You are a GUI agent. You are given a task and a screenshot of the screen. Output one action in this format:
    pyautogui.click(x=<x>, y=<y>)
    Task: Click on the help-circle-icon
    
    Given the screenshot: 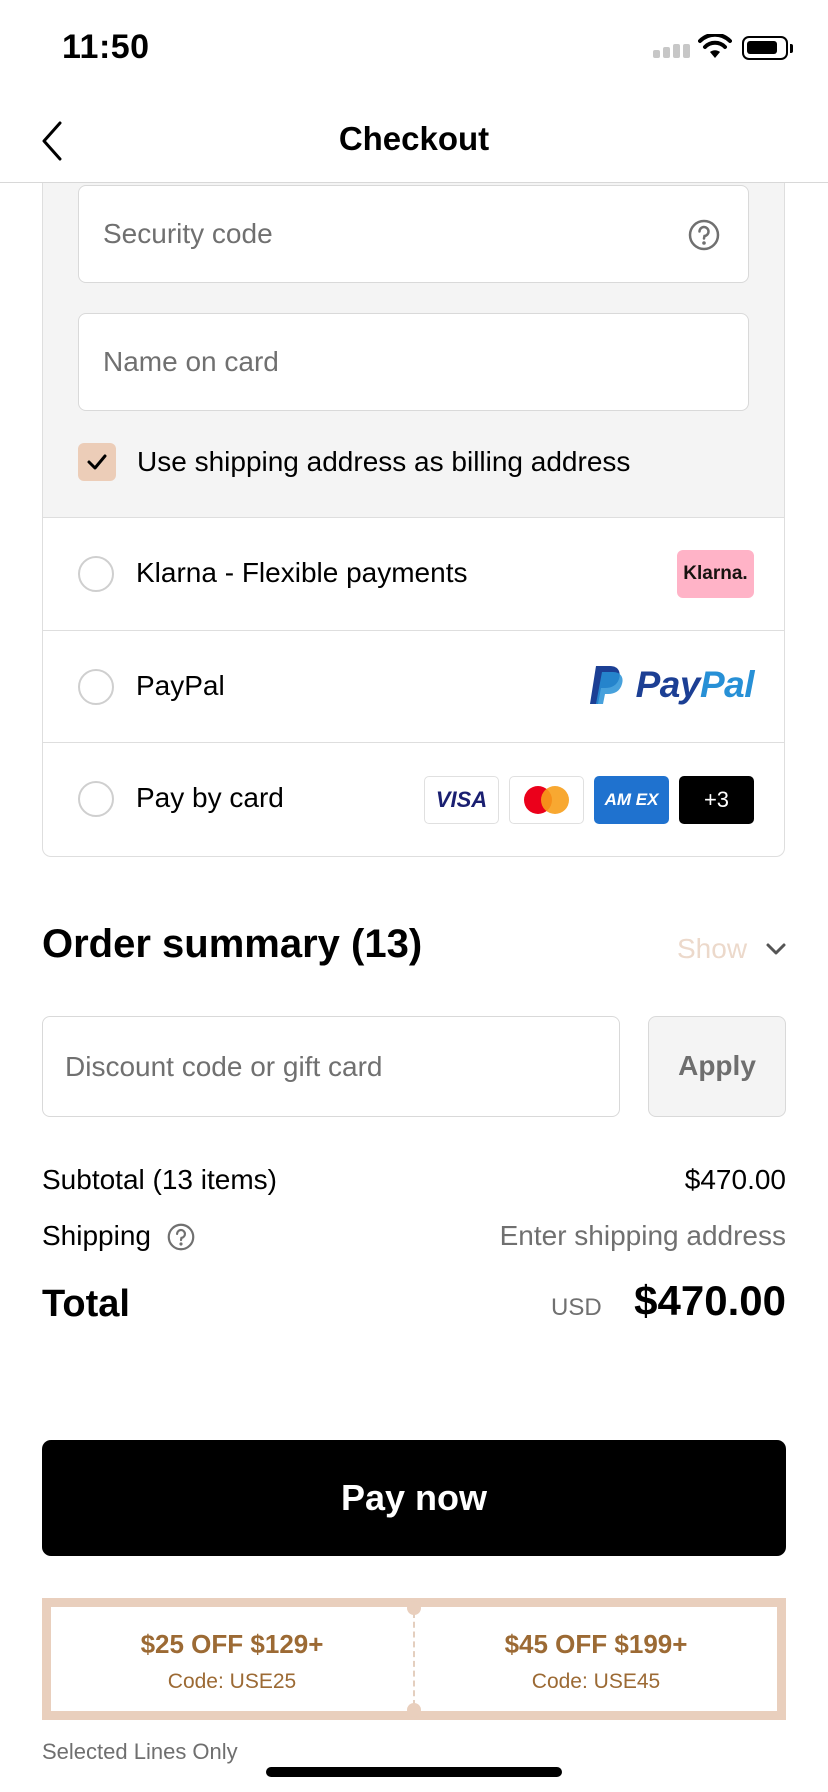 What is the action you would take?
    pyautogui.click(x=704, y=235)
    